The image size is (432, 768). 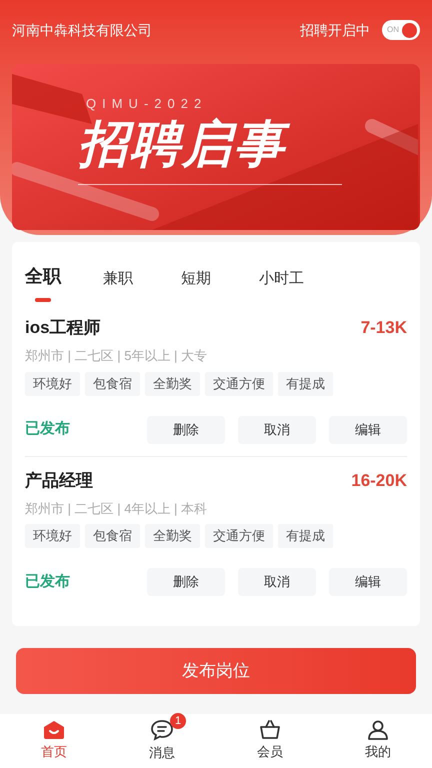 I want to click on tab: 全职, so click(x=64, y=283).